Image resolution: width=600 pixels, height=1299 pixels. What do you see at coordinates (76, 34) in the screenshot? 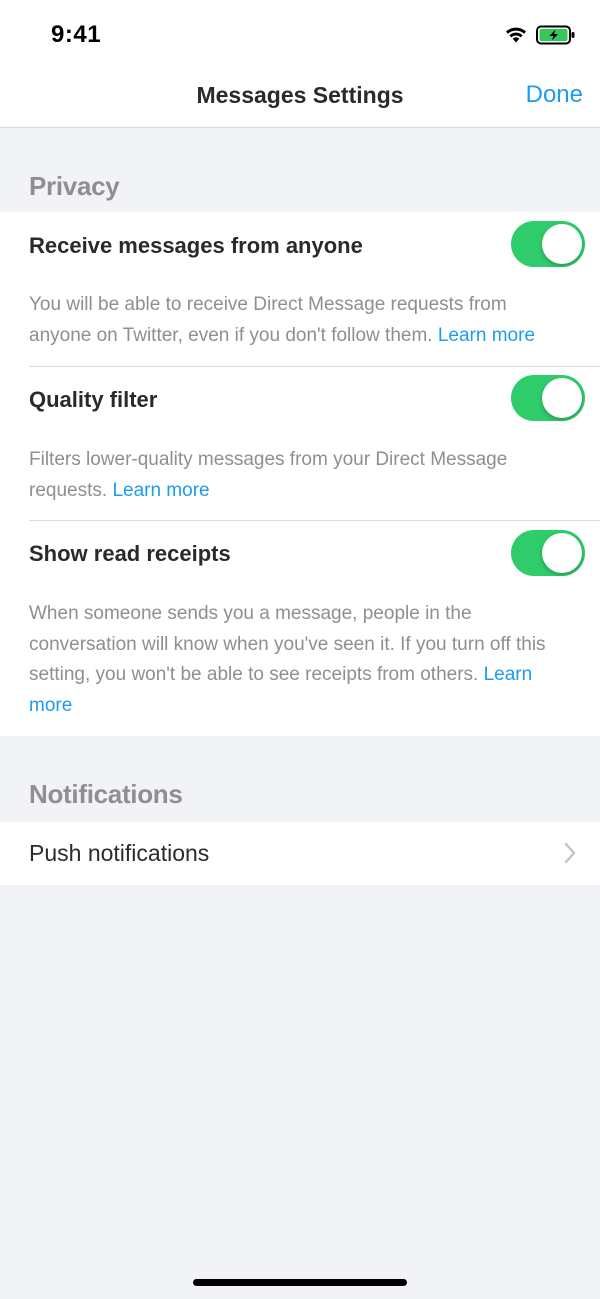
I see `status-time: 9:41` at bounding box center [76, 34].